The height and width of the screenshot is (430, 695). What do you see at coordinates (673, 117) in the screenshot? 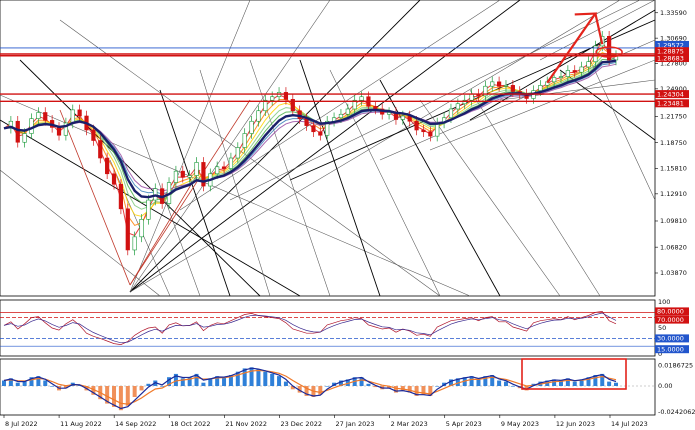
I see `price-tick-label: 1.21750` at bounding box center [673, 117].